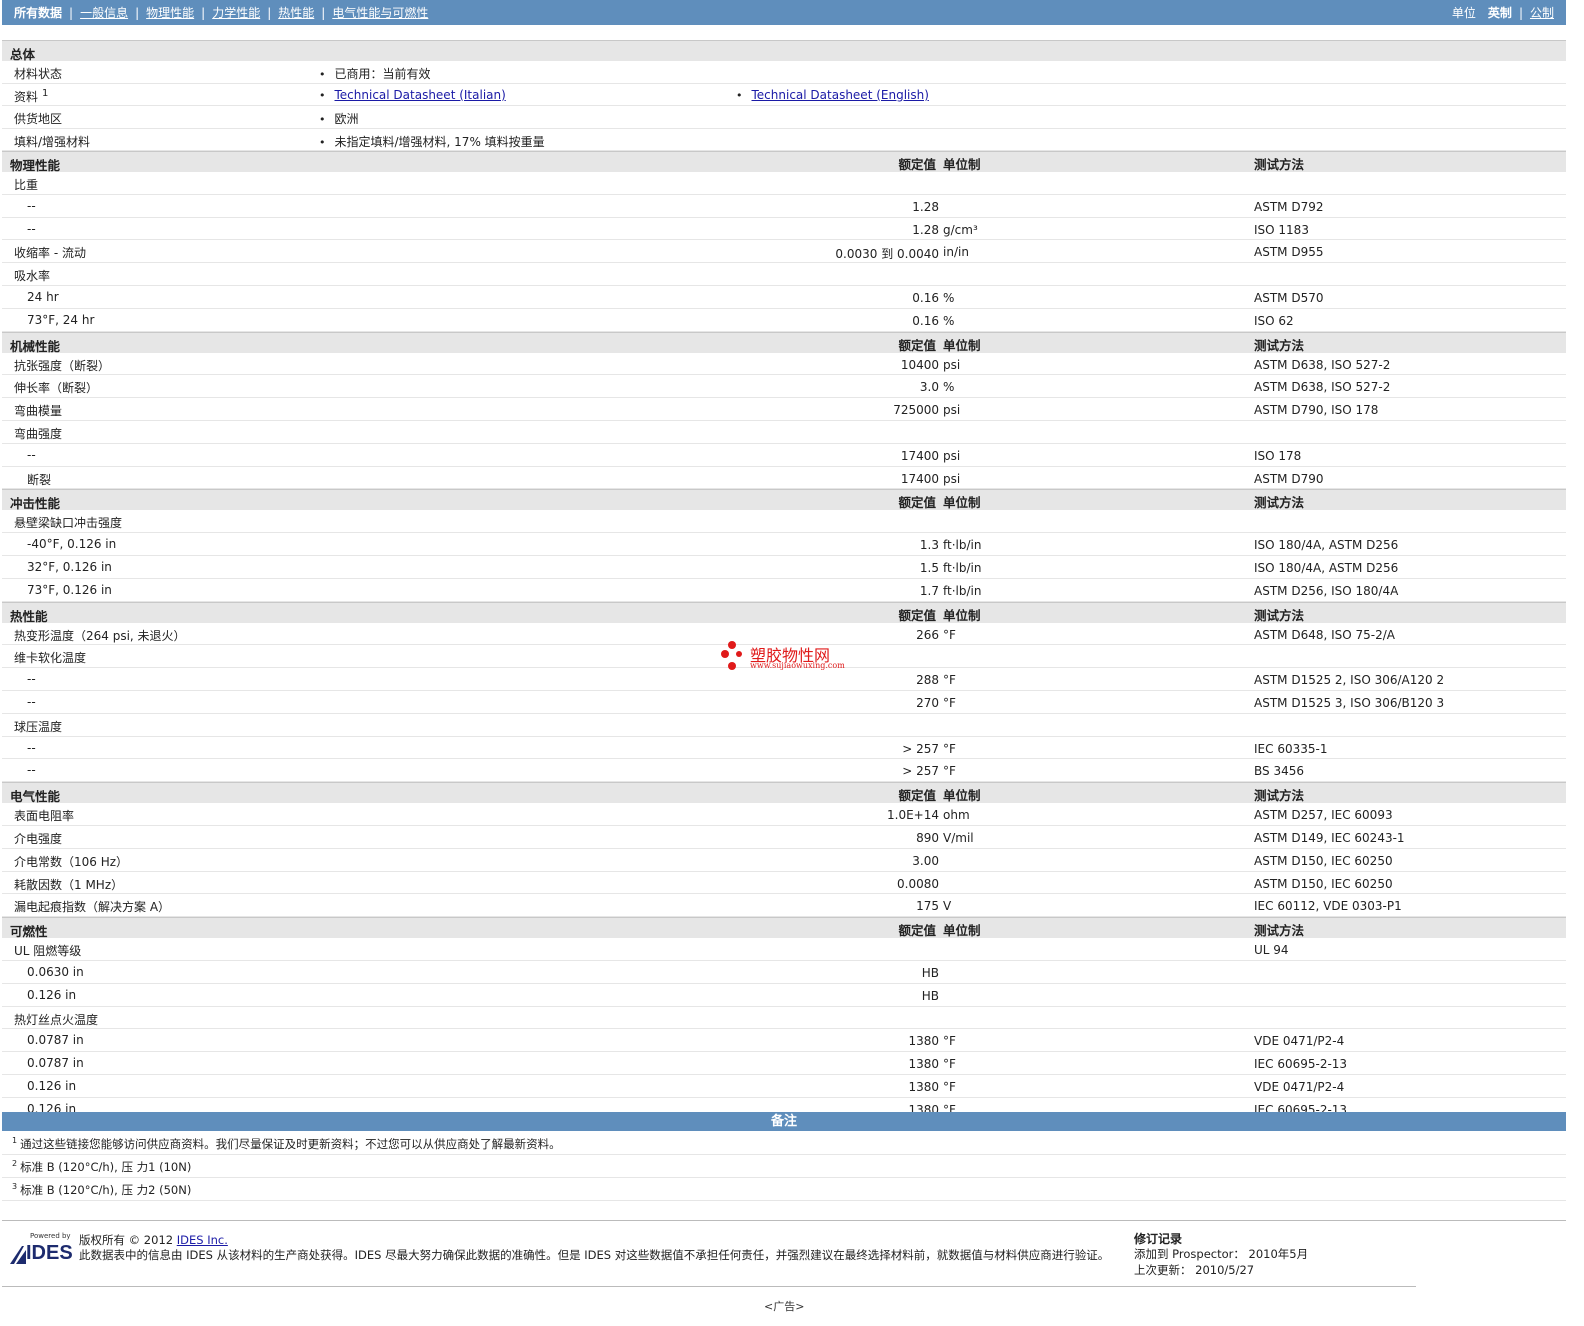 The height and width of the screenshot is (1326, 1584). Describe the element at coordinates (925, 297) in the screenshot. I see `property-value: 0.16` at that location.